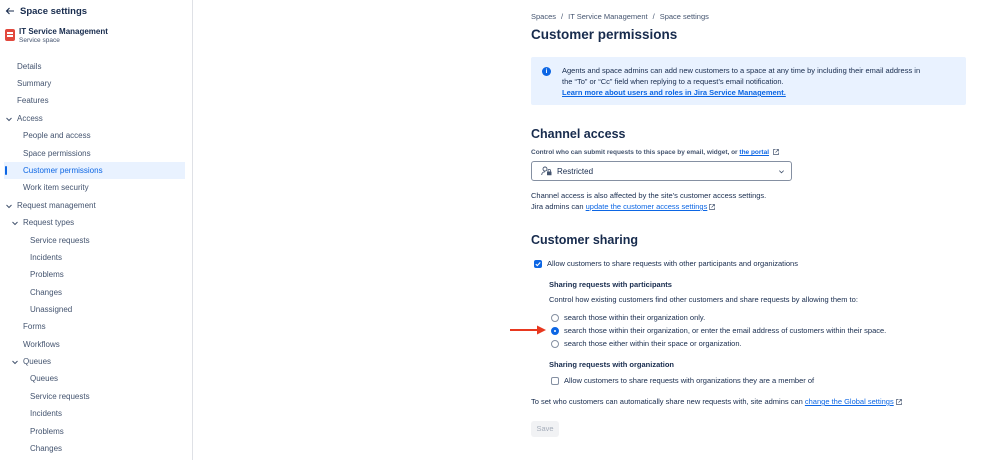 The height and width of the screenshot is (460, 998). What do you see at coordinates (555, 331) in the screenshot?
I see `radio-organization-or-email` at bounding box center [555, 331].